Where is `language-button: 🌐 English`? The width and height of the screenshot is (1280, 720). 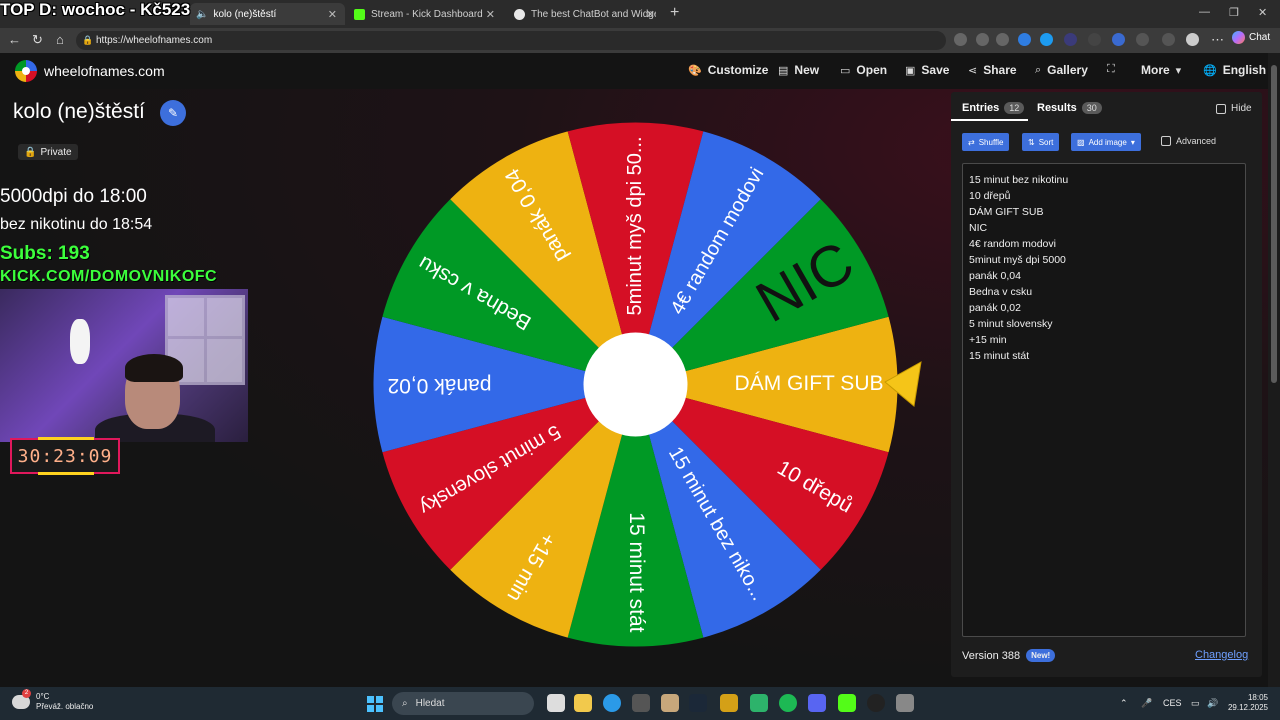
language-button: 🌐 English is located at coordinates (1234, 70).